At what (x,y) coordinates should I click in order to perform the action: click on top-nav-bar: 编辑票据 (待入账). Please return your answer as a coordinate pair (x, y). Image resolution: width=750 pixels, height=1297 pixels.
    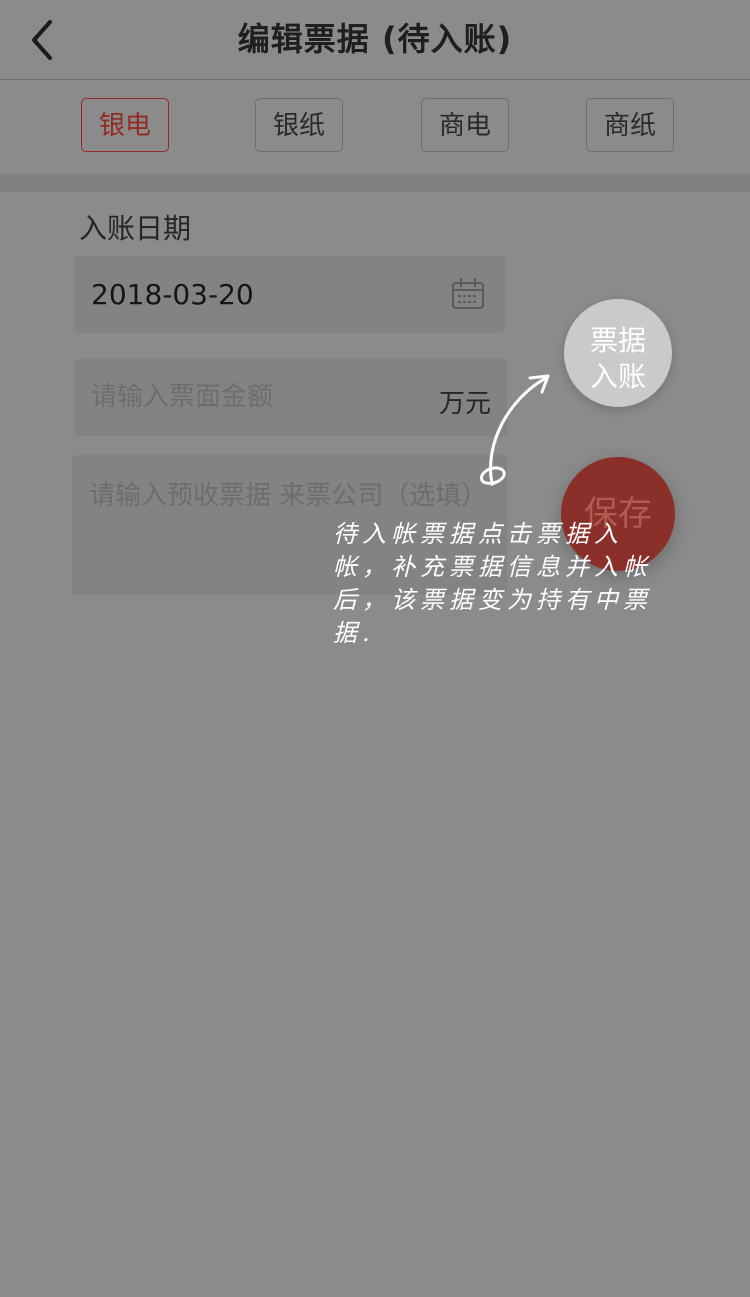
    Looking at the image, I should click on (375, 40).